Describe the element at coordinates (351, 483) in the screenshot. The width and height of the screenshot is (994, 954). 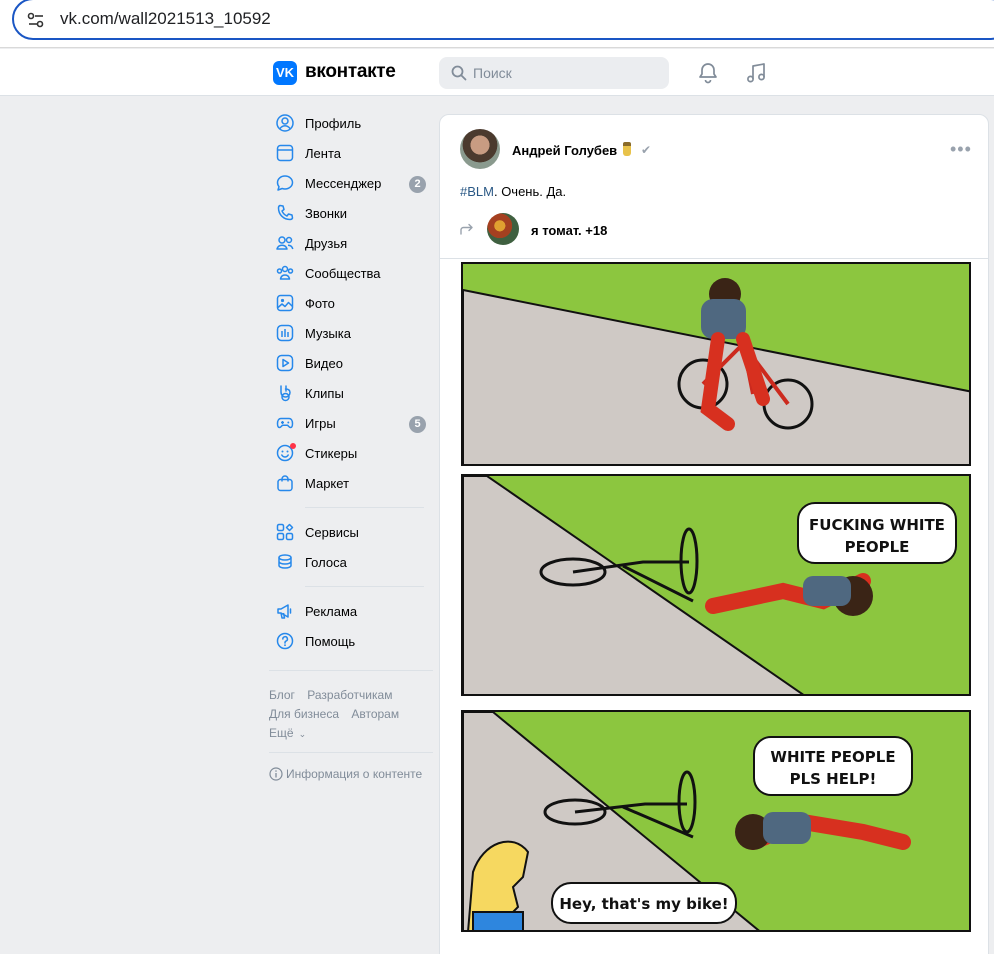
I see `sidebar-item-market: Маркет` at that location.